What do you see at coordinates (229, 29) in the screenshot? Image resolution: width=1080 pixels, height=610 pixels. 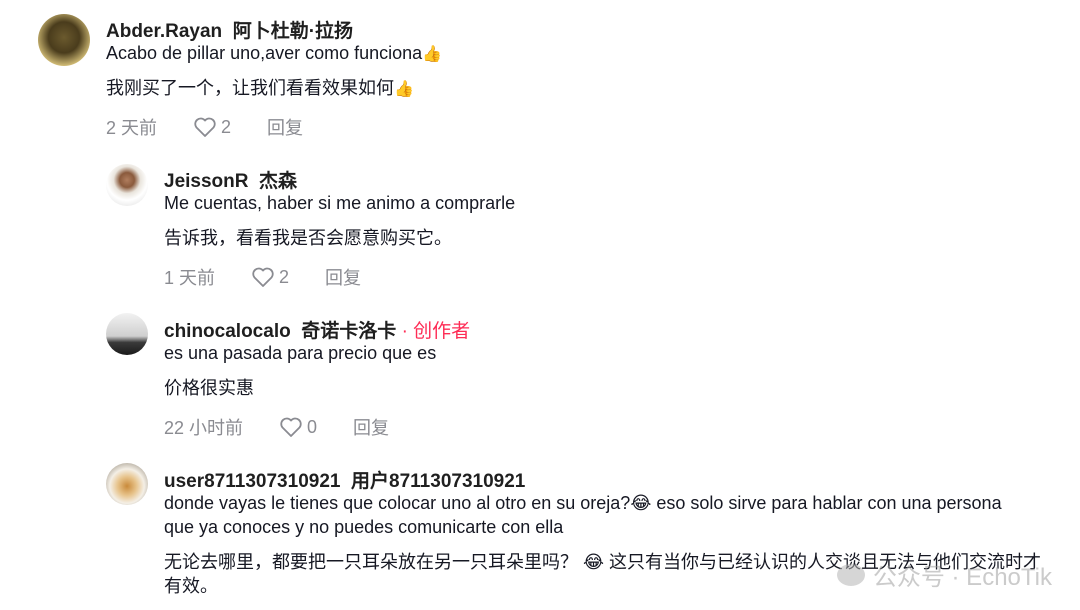 I see `username: Abder.Rayan 阿卜杜勒·拉扬` at bounding box center [229, 29].